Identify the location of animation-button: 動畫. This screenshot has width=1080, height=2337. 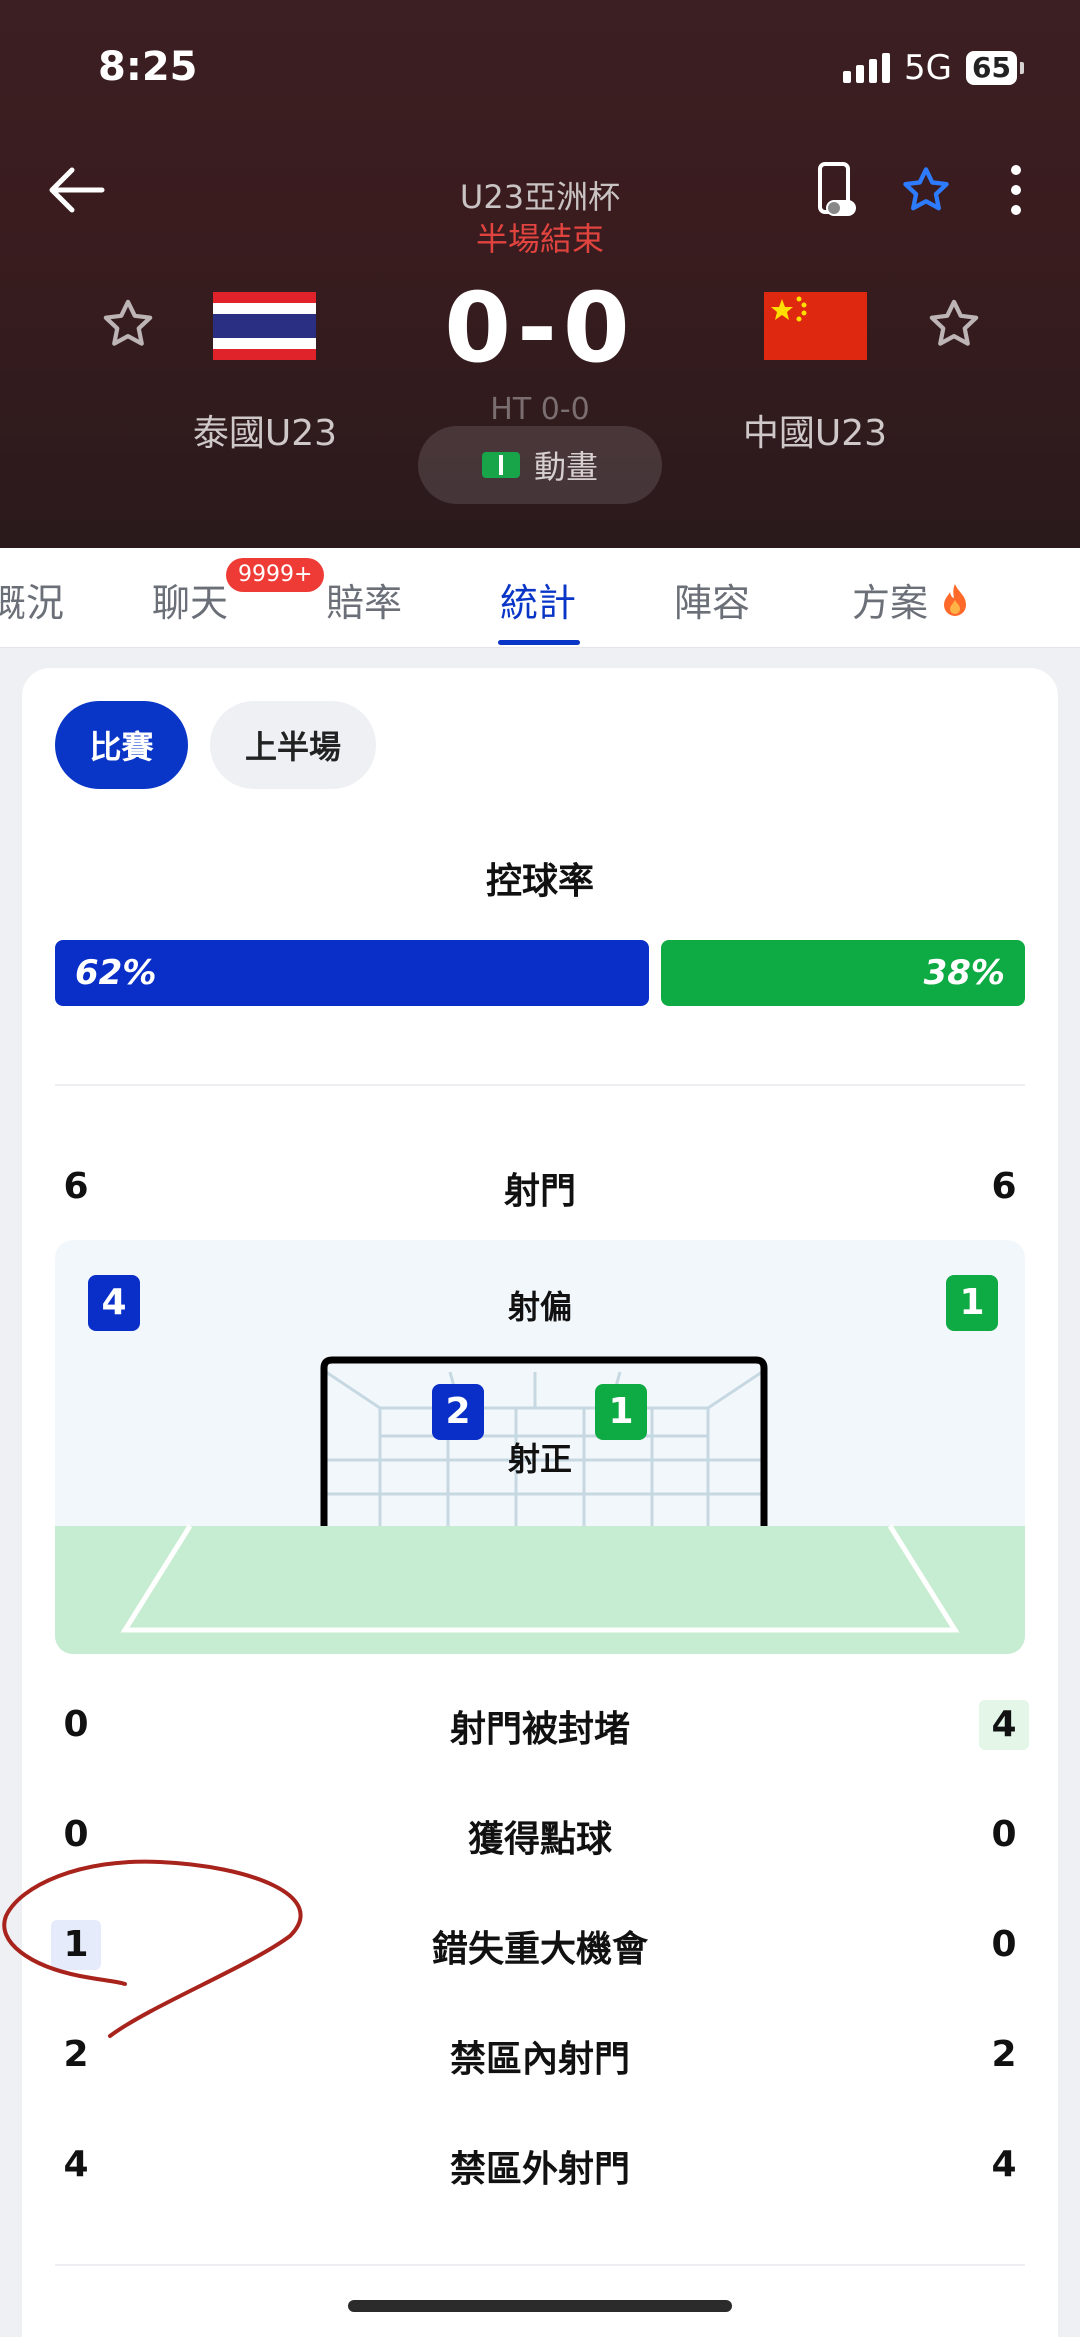
(540, 465).